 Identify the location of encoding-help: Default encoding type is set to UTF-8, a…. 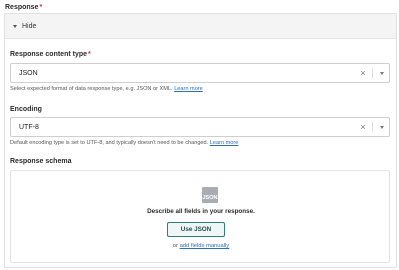
(124, 143).